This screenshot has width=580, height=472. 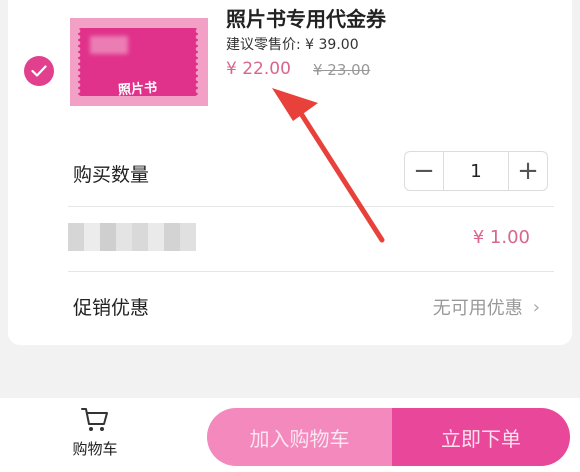 What do you see at coordinates (109, 45) in the screenshot?
I see `blurred-logo` at bounding box center [109, 45].